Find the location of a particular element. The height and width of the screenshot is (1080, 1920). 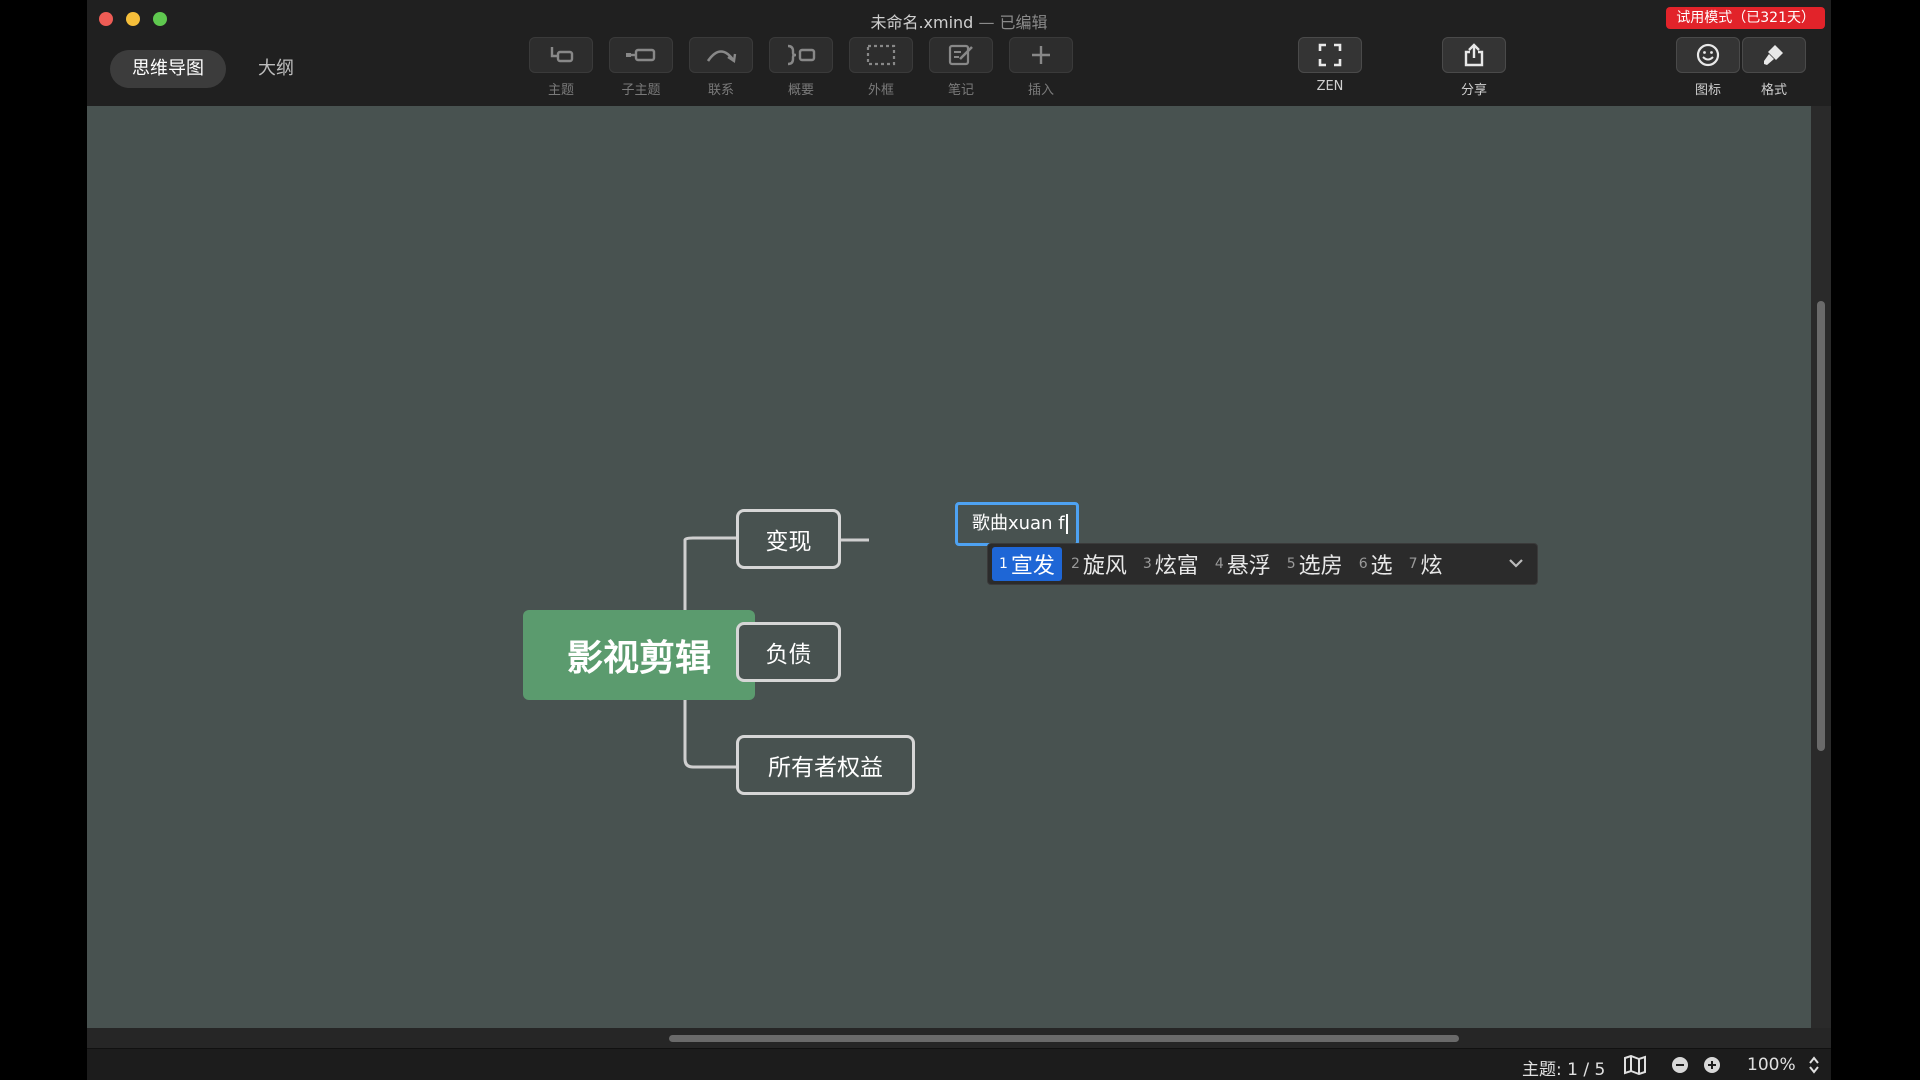

tab-mindmap: 思维导图 is located at coordinates (168, 69).